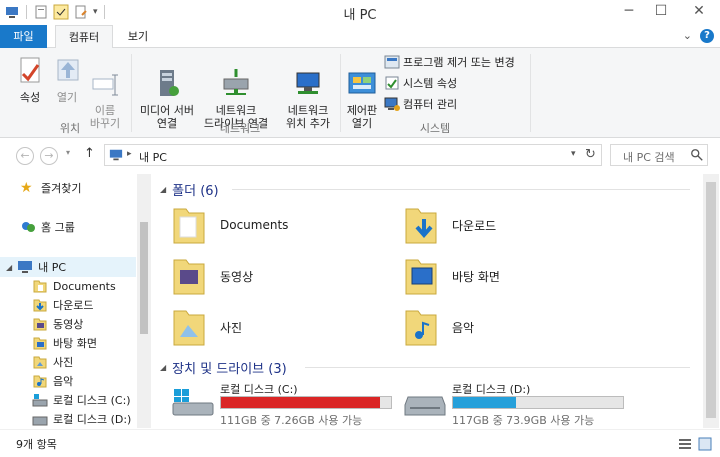  I want to click on rename-button: 이름 바꾸기, so click(105, 92).